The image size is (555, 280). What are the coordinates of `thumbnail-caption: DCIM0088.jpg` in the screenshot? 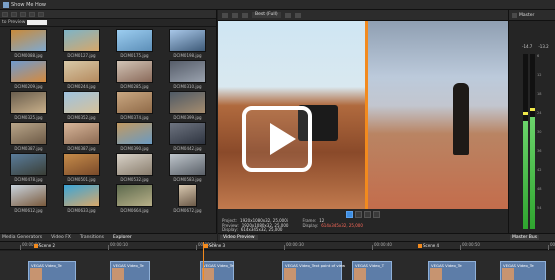 It's located at (28, 55).